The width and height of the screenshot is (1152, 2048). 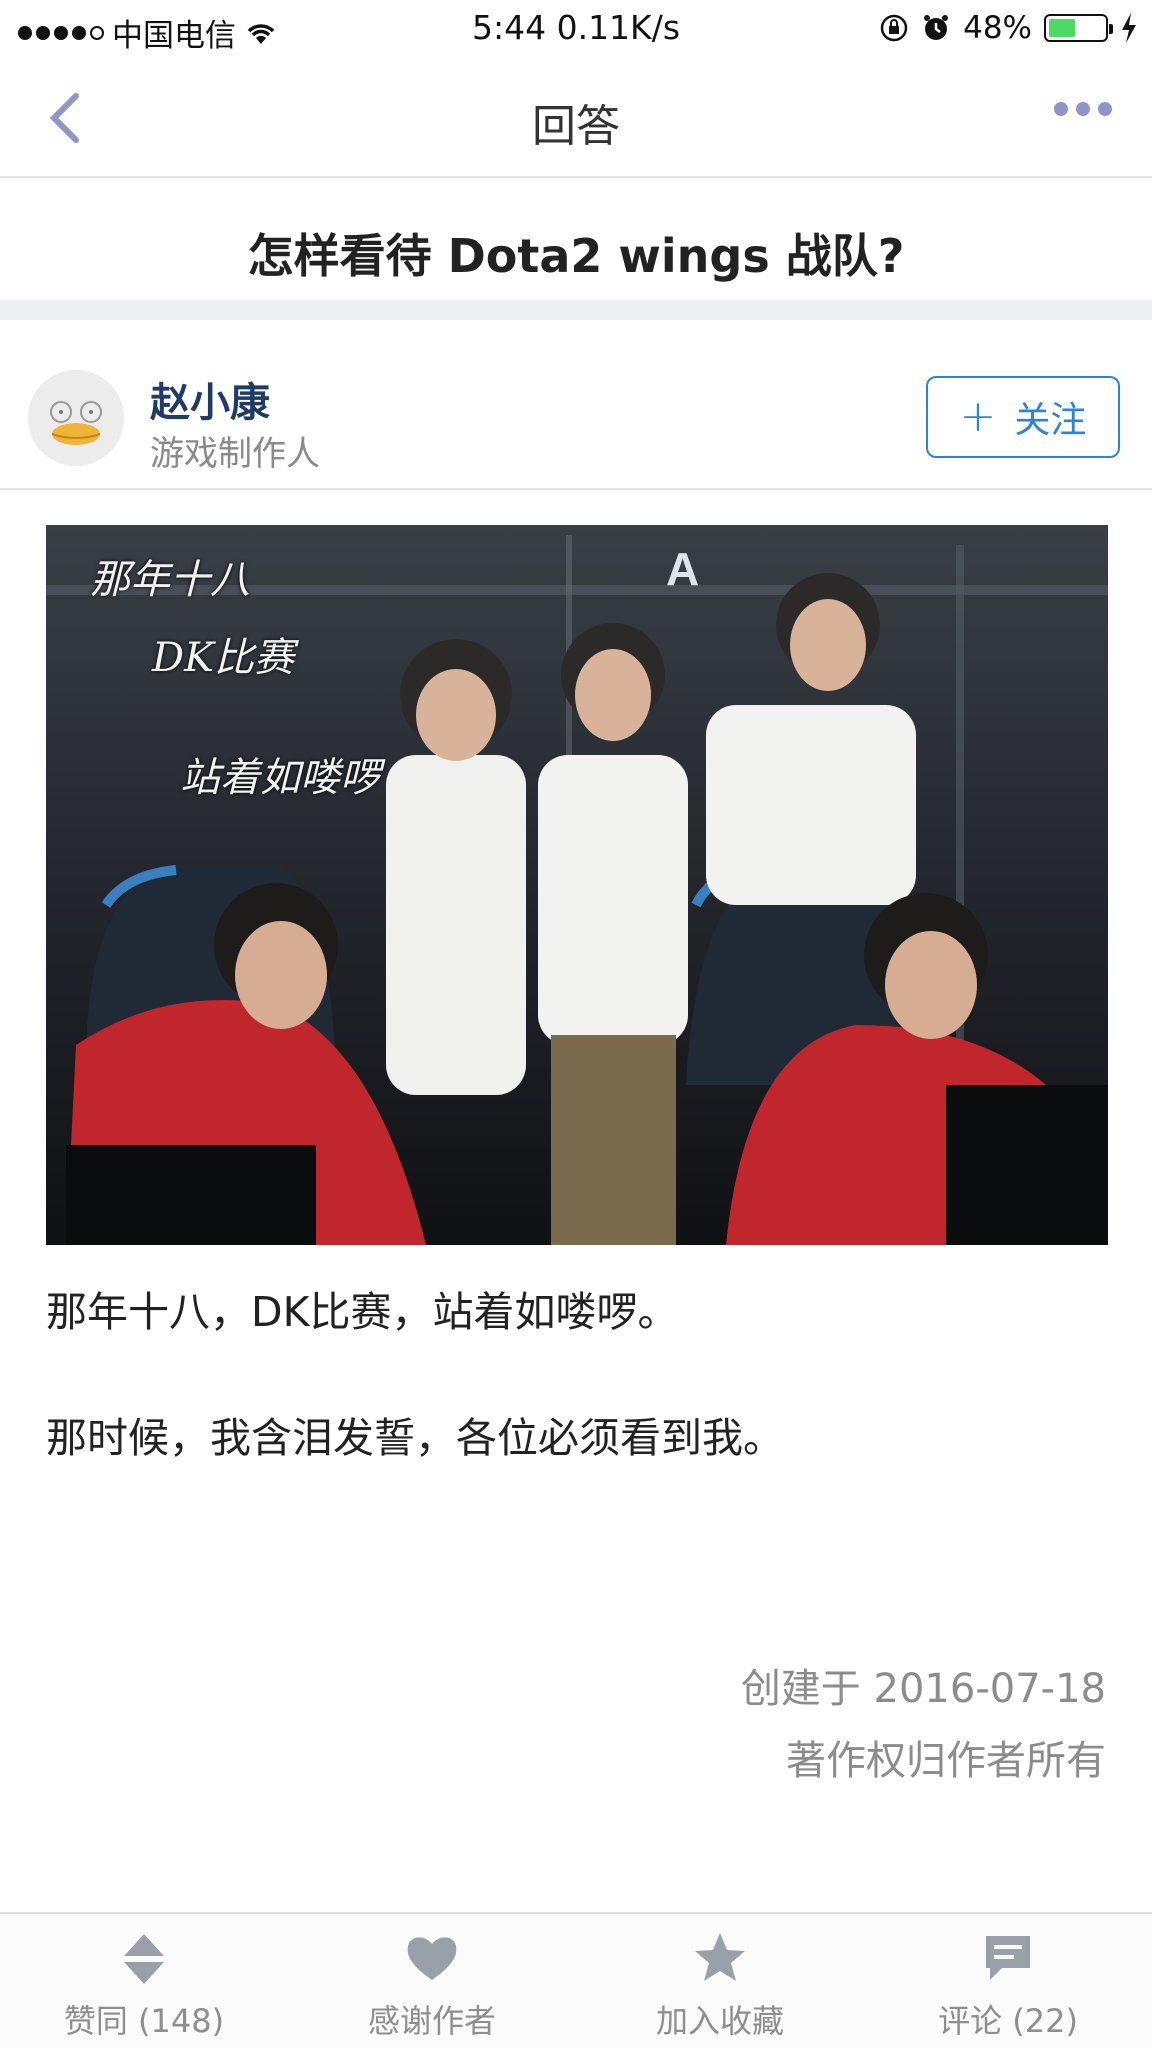 I want to click on favorite-label: 加入收藏, so click(x=719, y=2021).